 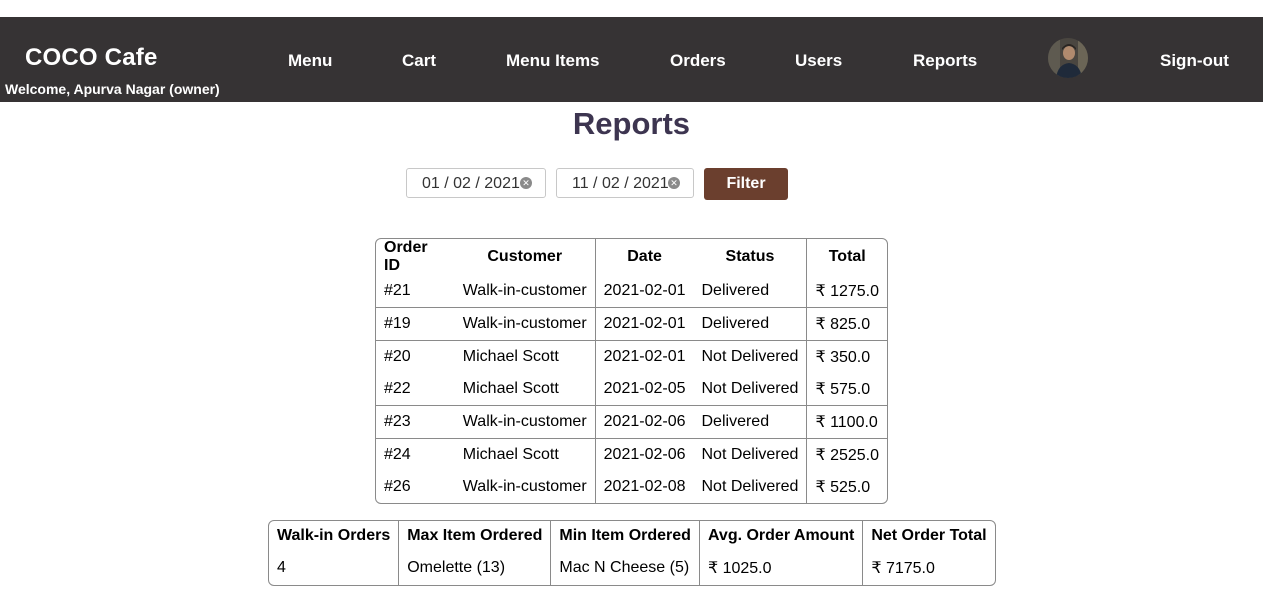 What do you see at coordinates (526, 183) in the screenshot?
I see `clear-from-date-icon: ✕` at bounding box center [526, 183].